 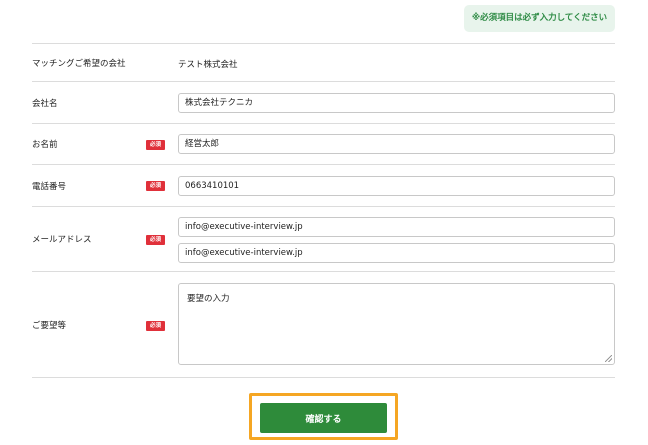 I want to click on row-company-name: 会社名 株式会社テクニカ, so click(x=323, y=102).